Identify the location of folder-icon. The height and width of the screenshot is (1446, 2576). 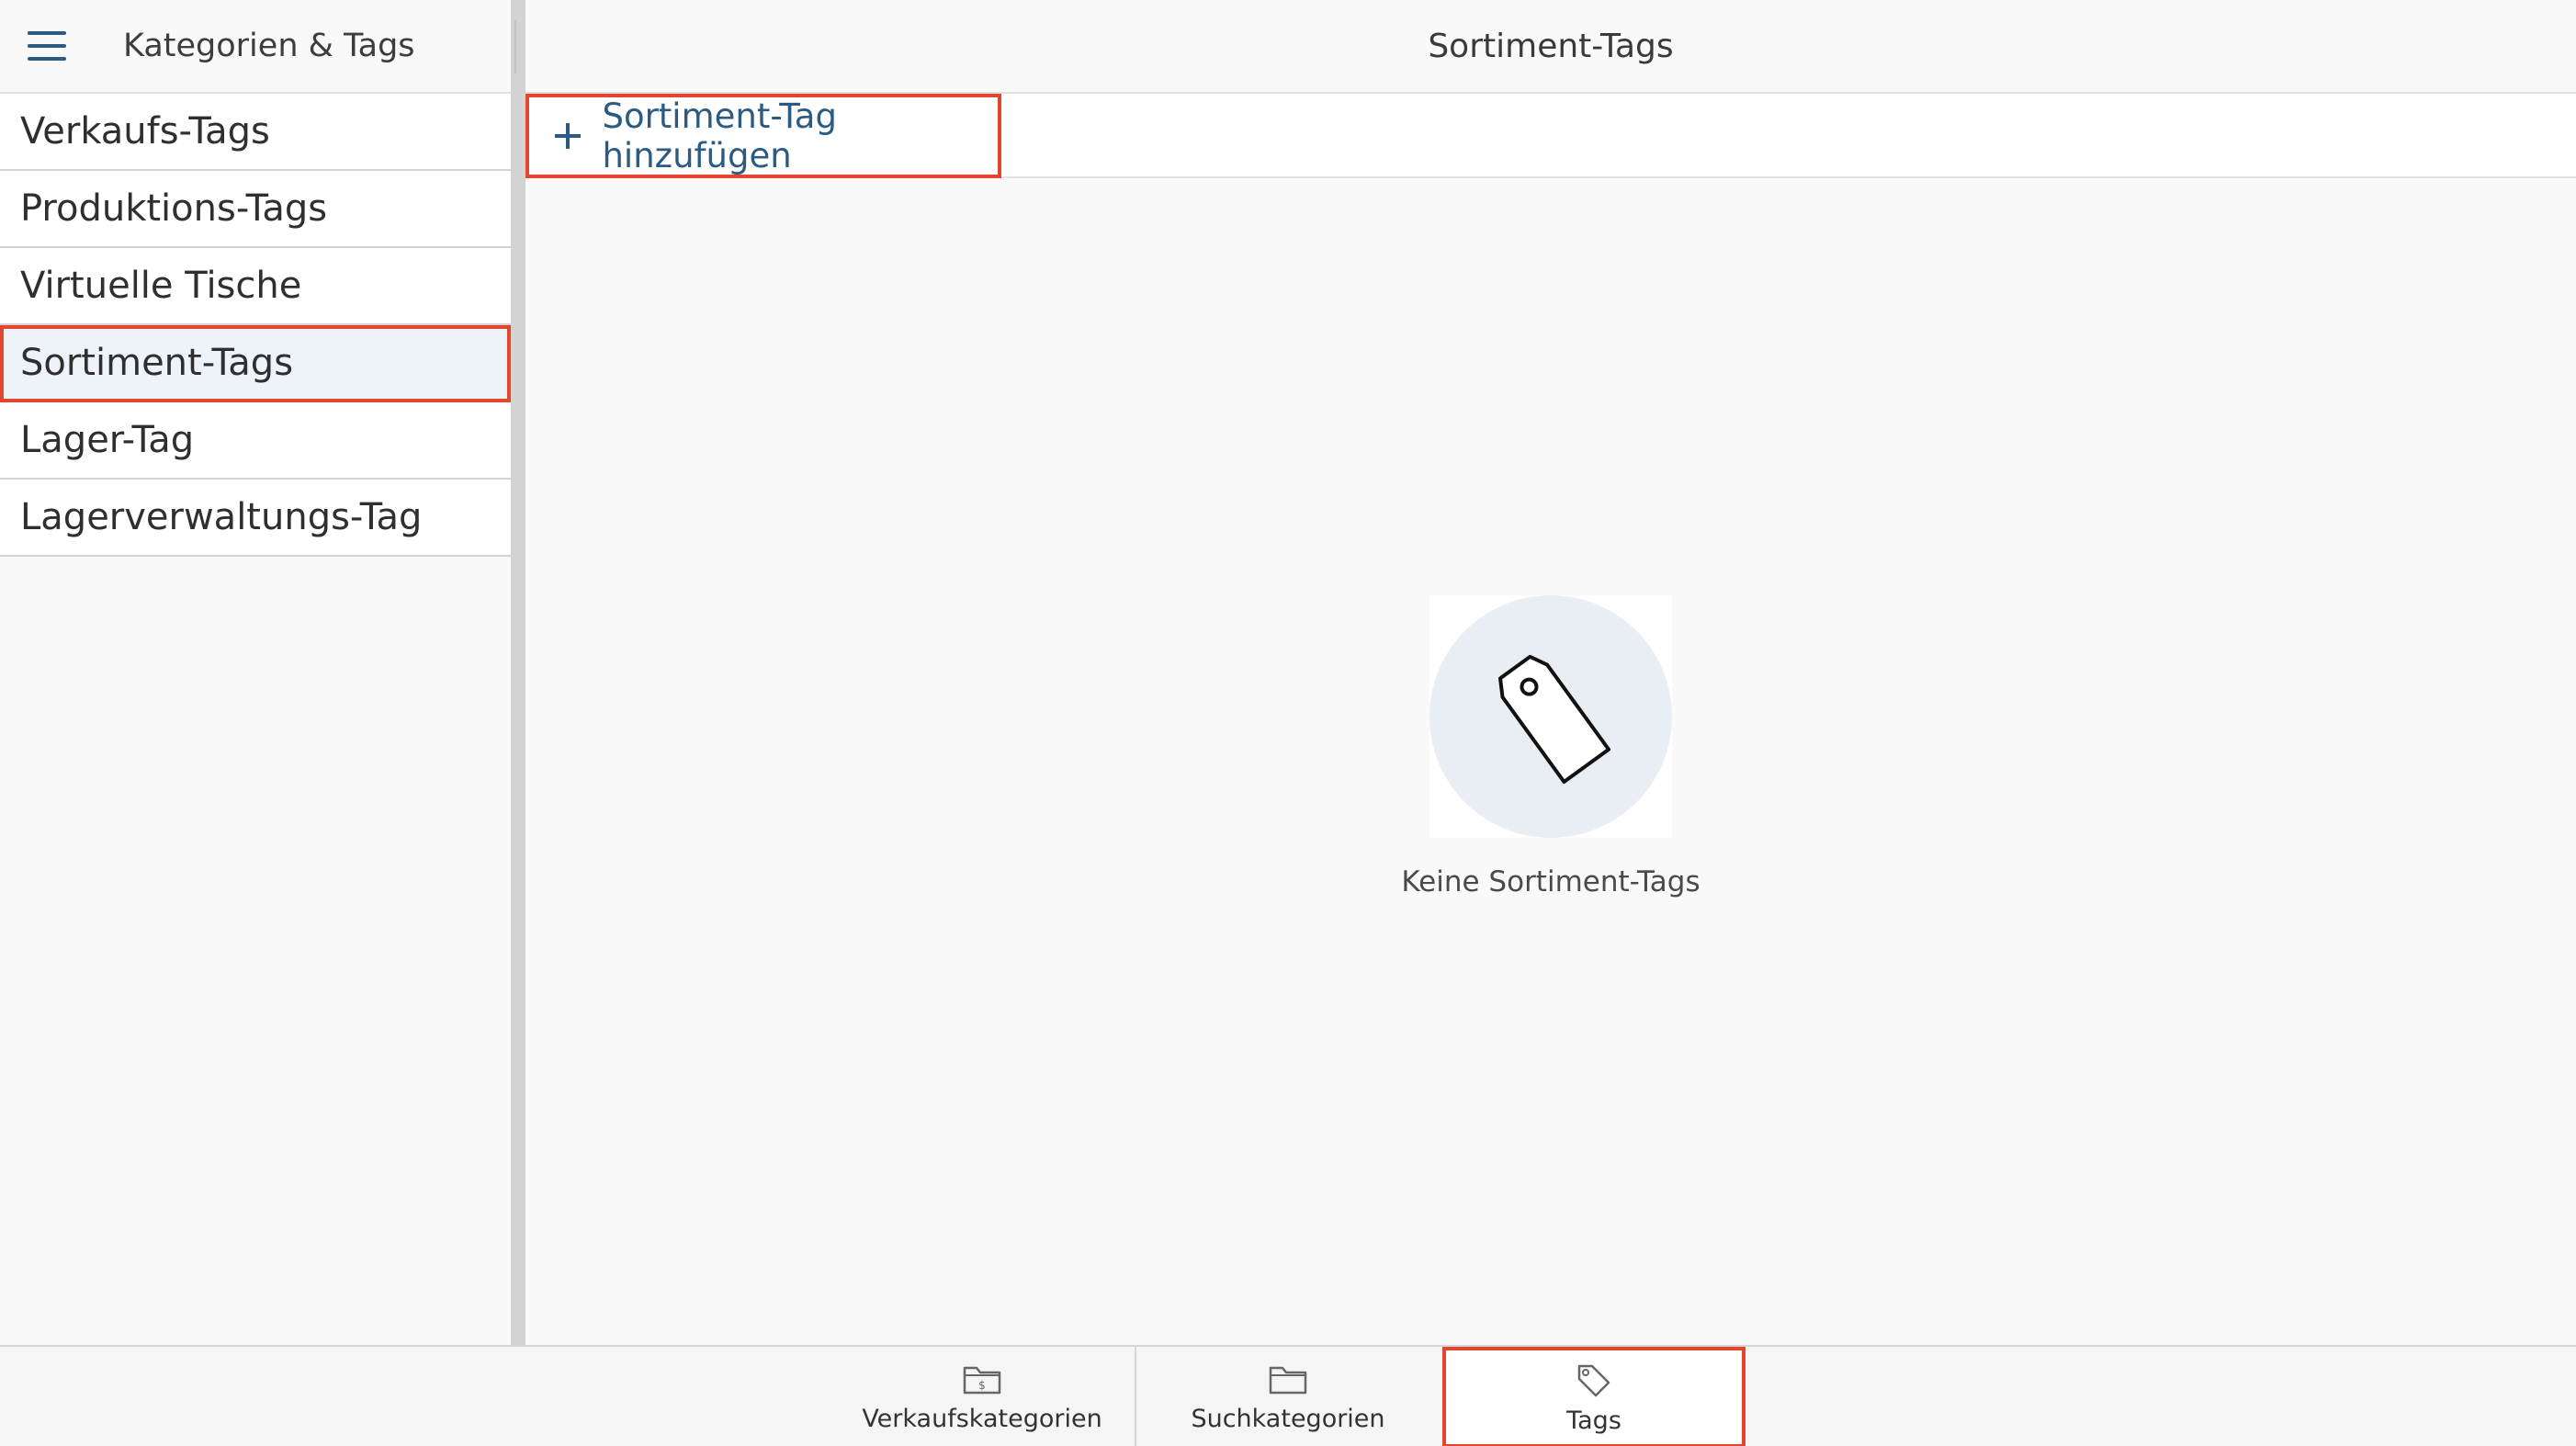
(1288, 1380).